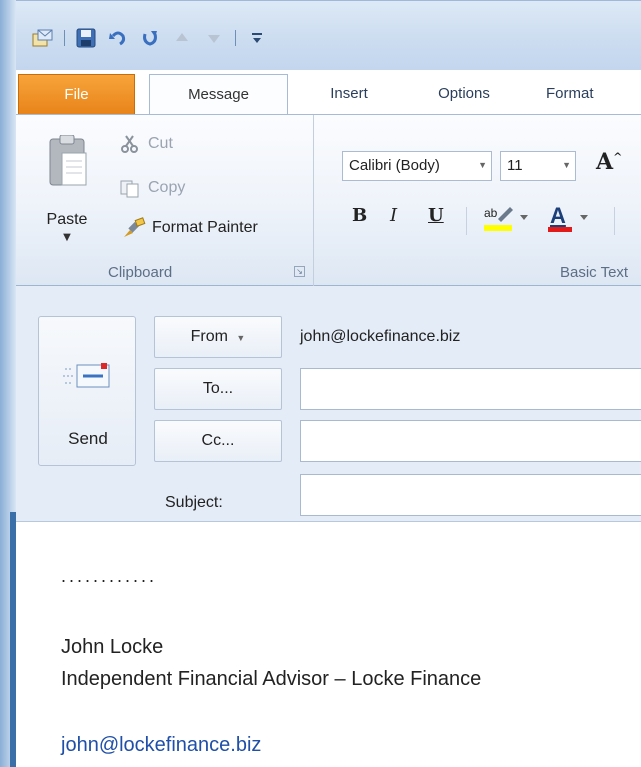 This screenshot has width=641, height=767. What do you see at coordinates (86, 38) in the screenshot?
I see `save-icon` at bounding box center [86, 38].